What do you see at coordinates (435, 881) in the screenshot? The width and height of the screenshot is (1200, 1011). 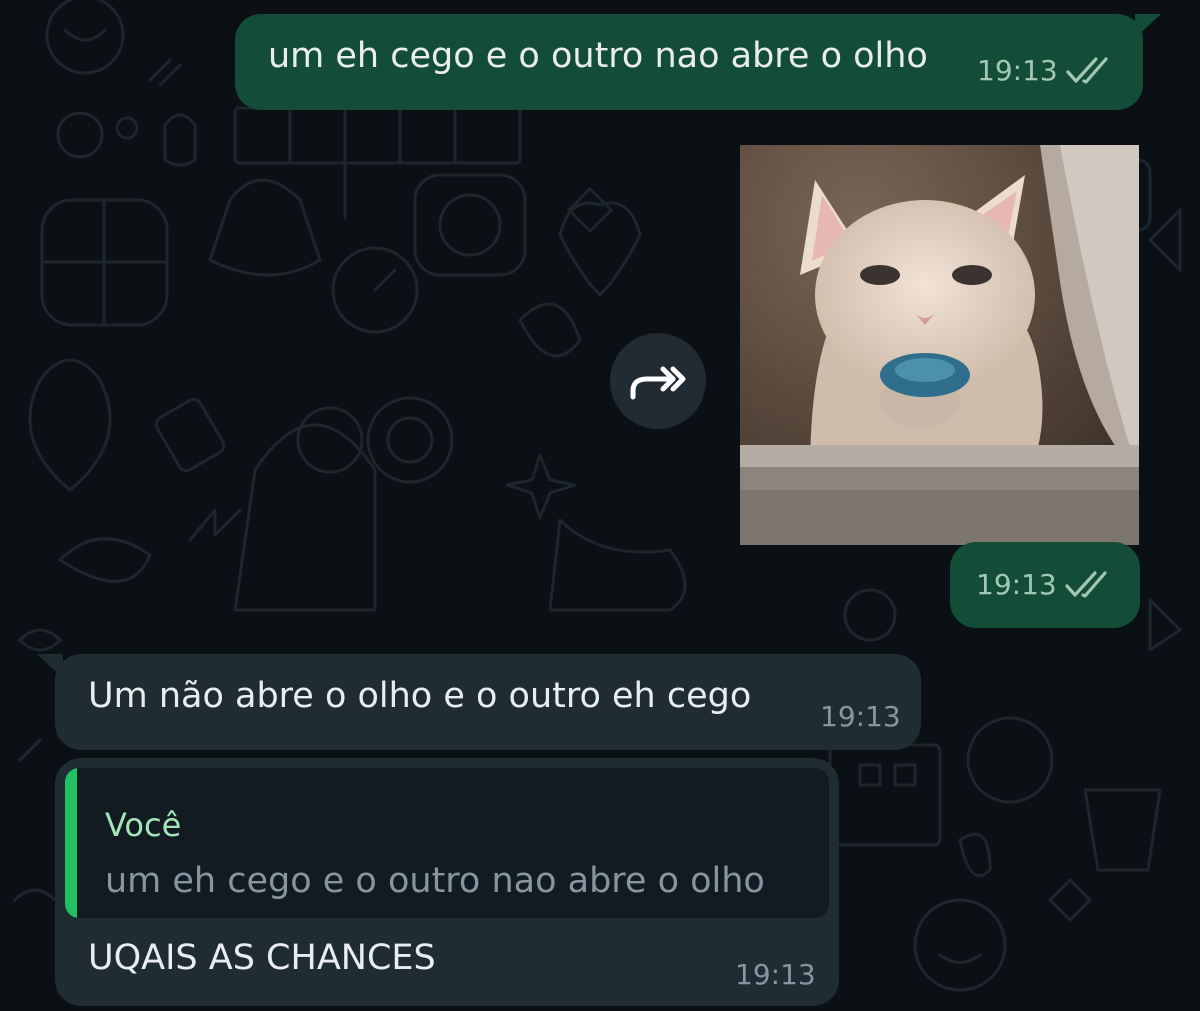 I see `quoted-text: um eh cego e o outro nao abre o olho` at bounding box center [435, 881].